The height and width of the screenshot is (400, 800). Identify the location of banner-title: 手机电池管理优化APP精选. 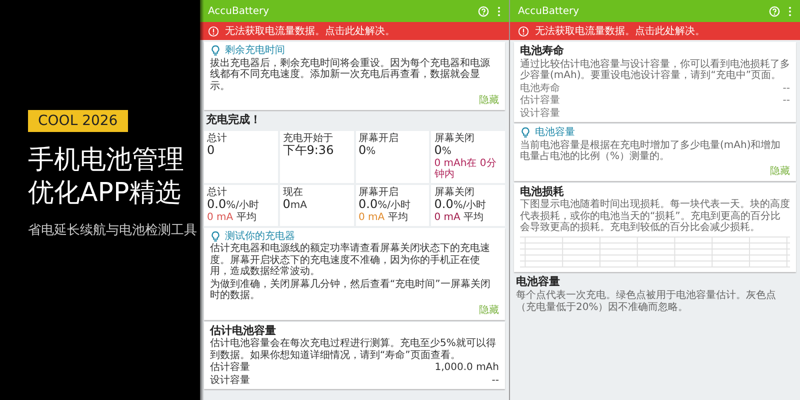
(106, 176).